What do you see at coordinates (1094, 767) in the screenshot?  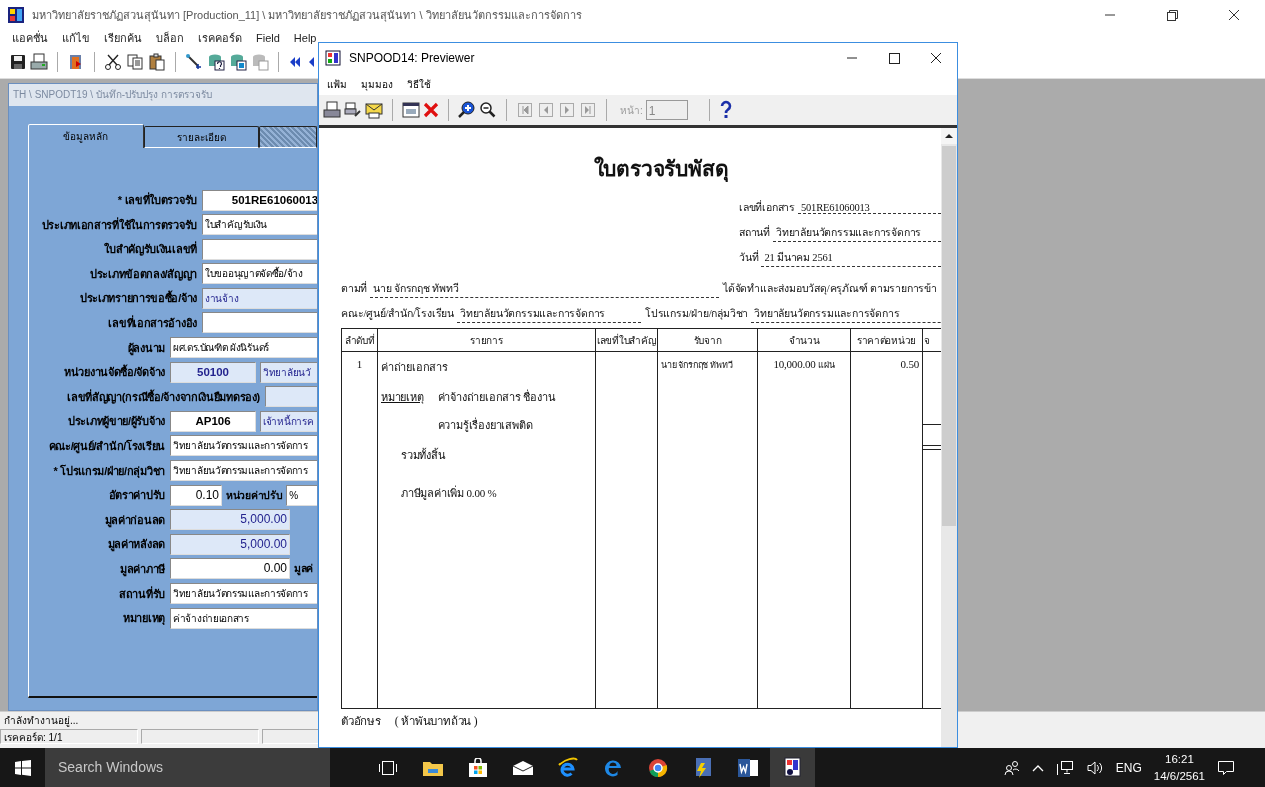 I see `volume-icon` at bounding box center [1094, 767].